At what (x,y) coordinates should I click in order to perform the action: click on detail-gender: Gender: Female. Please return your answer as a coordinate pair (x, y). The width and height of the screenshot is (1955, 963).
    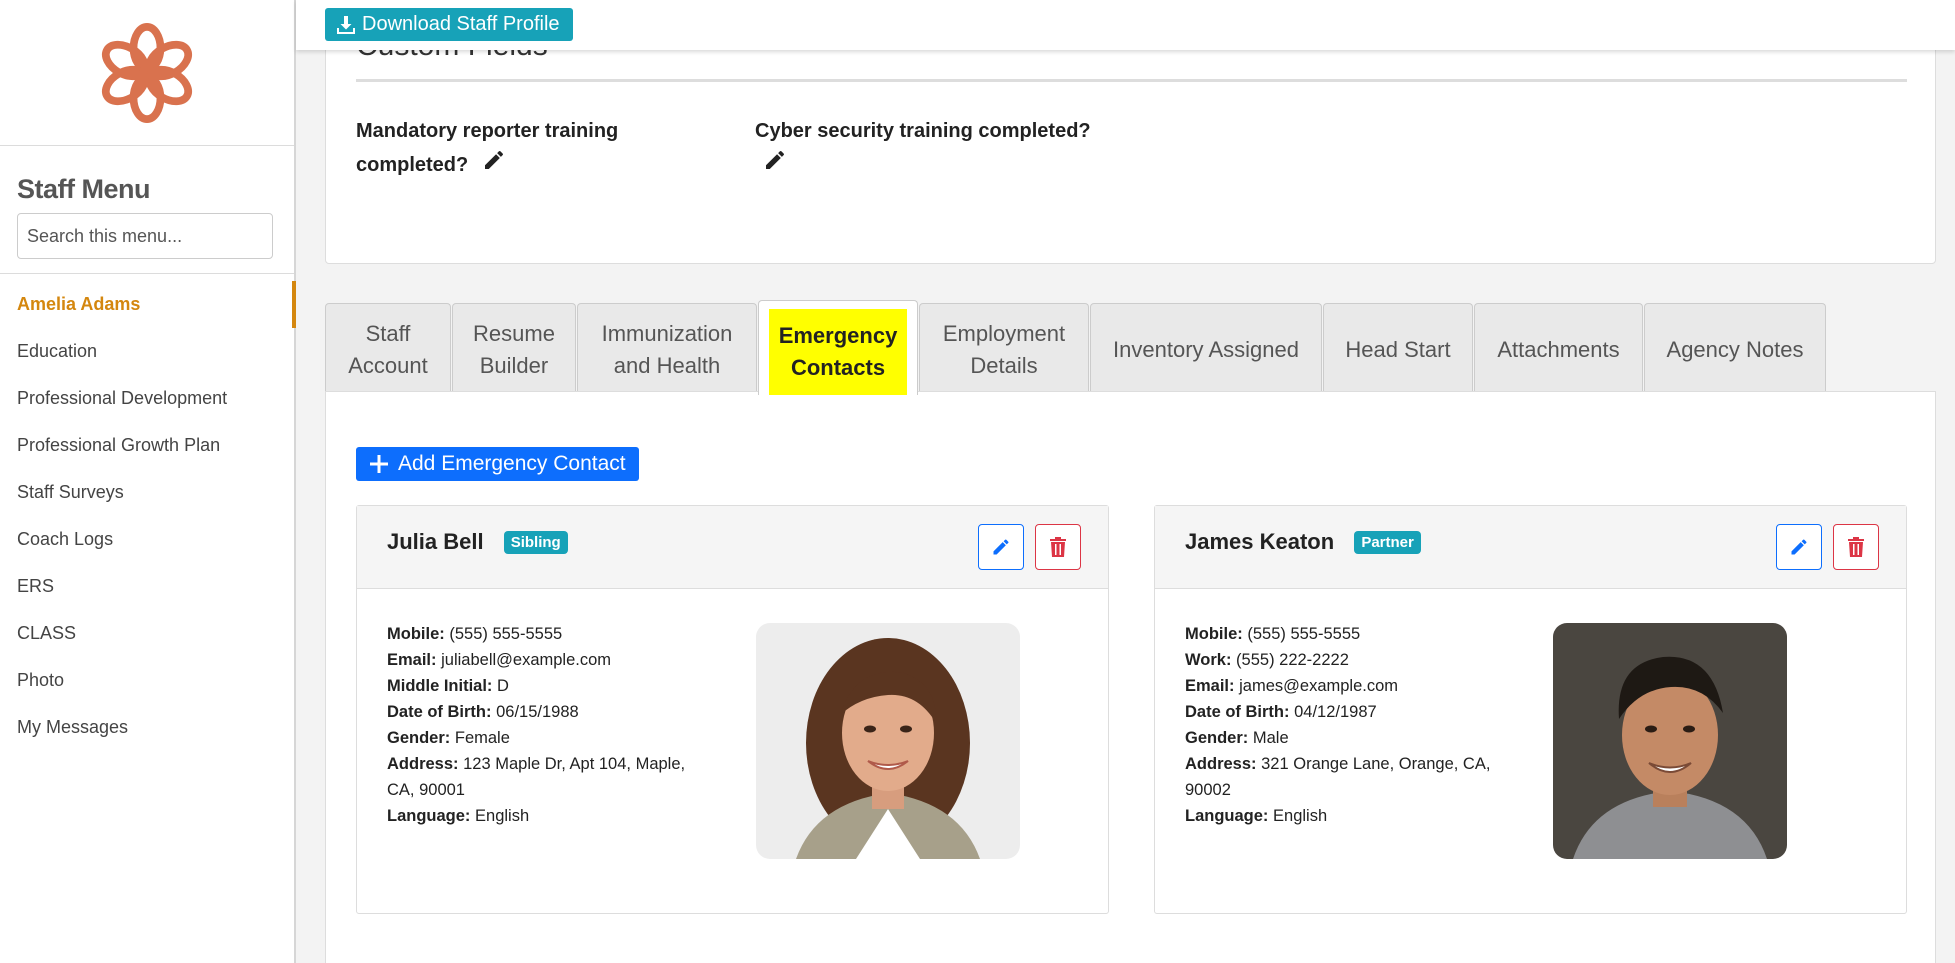
    Looking at the image, I should click on (448, 738).